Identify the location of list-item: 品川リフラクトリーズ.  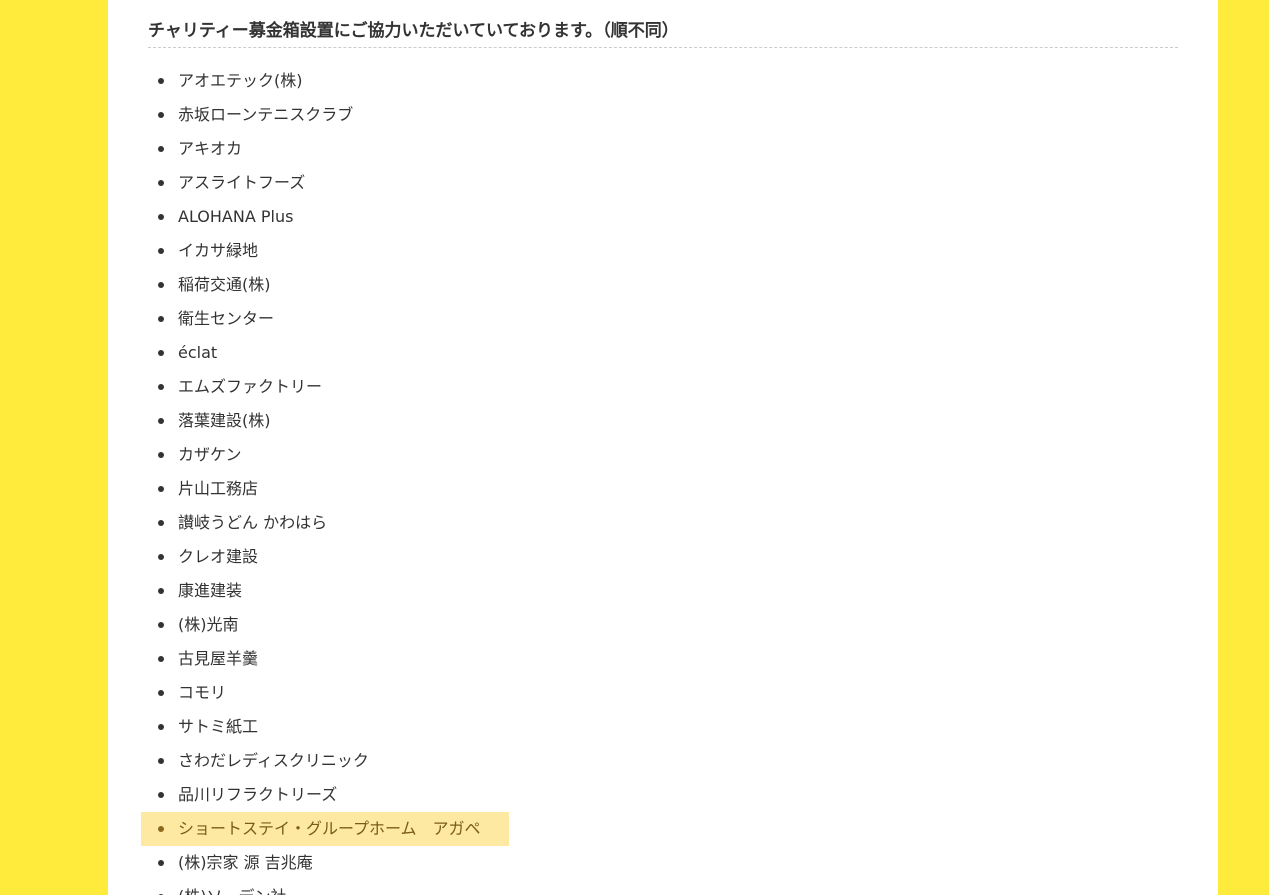
(663, 795).